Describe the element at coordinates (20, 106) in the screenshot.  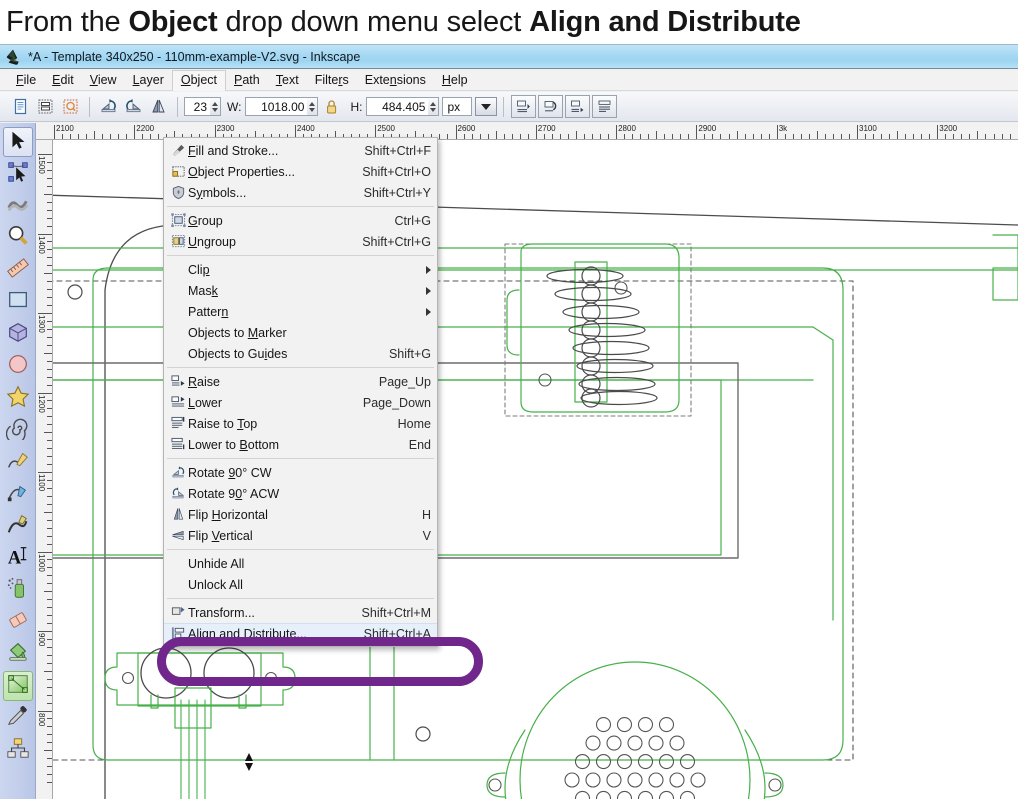
I see `document-properties-icon` at that location.